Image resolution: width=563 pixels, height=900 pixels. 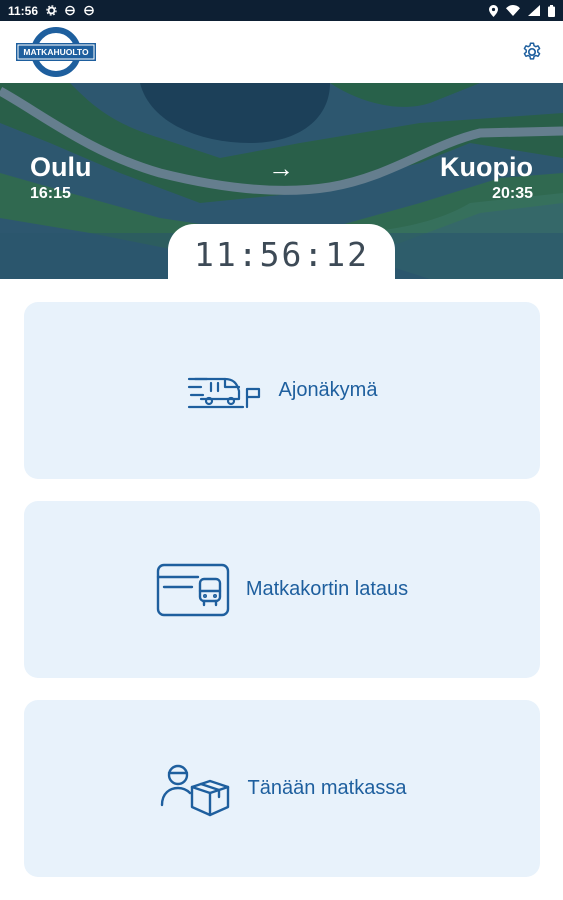 I want to click on menu-label-tanaan-matkassa: Tänään matkassa, so click(x=327, y=788).